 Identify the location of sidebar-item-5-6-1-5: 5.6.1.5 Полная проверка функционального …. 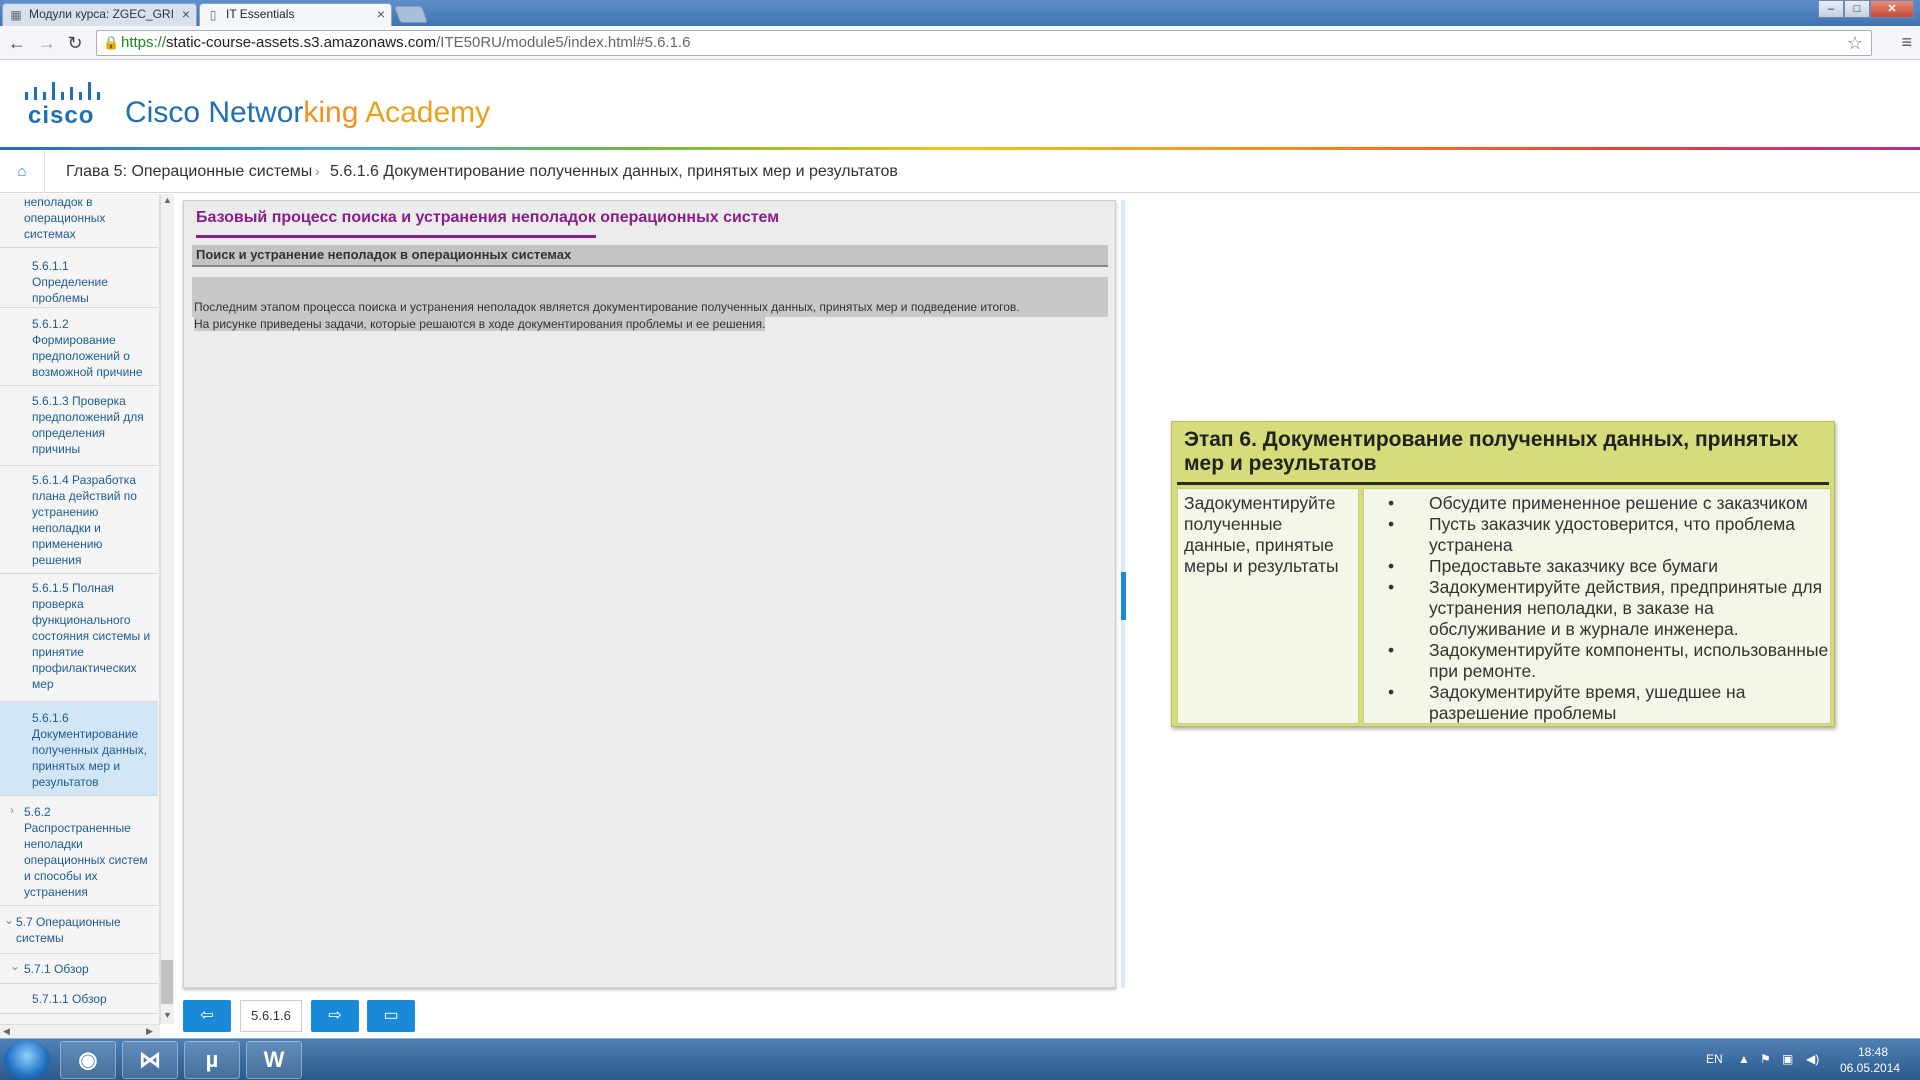
(79, 638).